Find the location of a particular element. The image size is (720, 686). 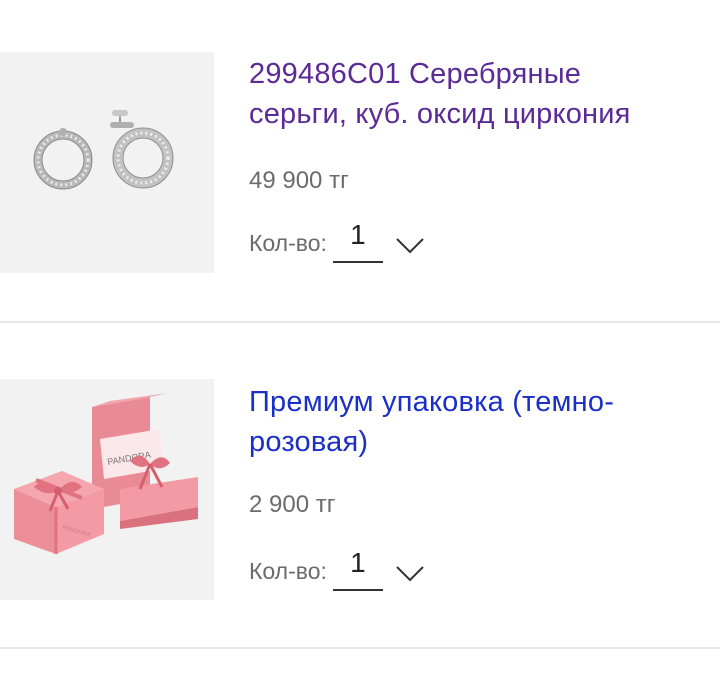

product-price: 2 900 тг is located at coordinates (292, 504).